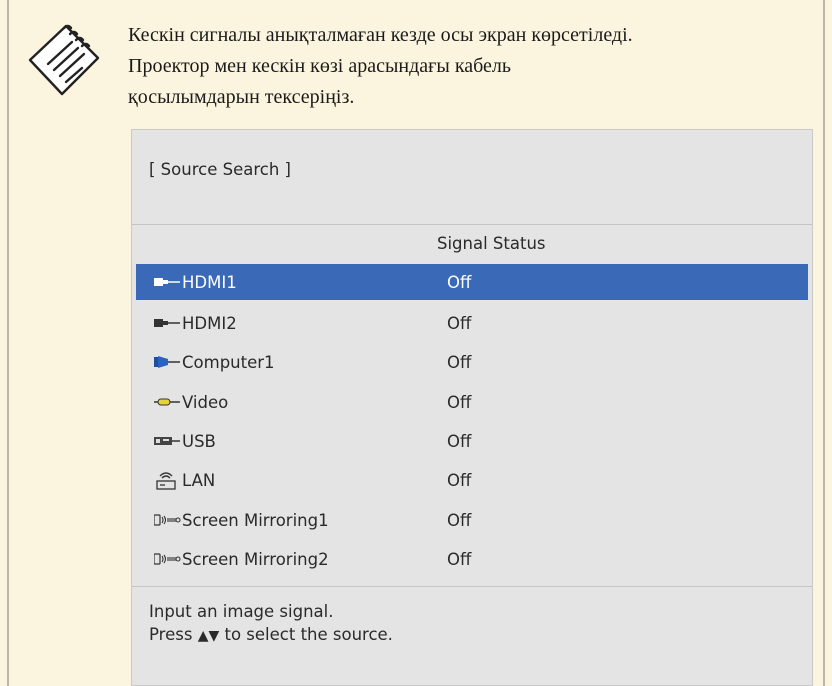 The width and height of the screenshot is (832, 686). I want to click on source-row-computer1: Computer1 Off, so click(472, 362).